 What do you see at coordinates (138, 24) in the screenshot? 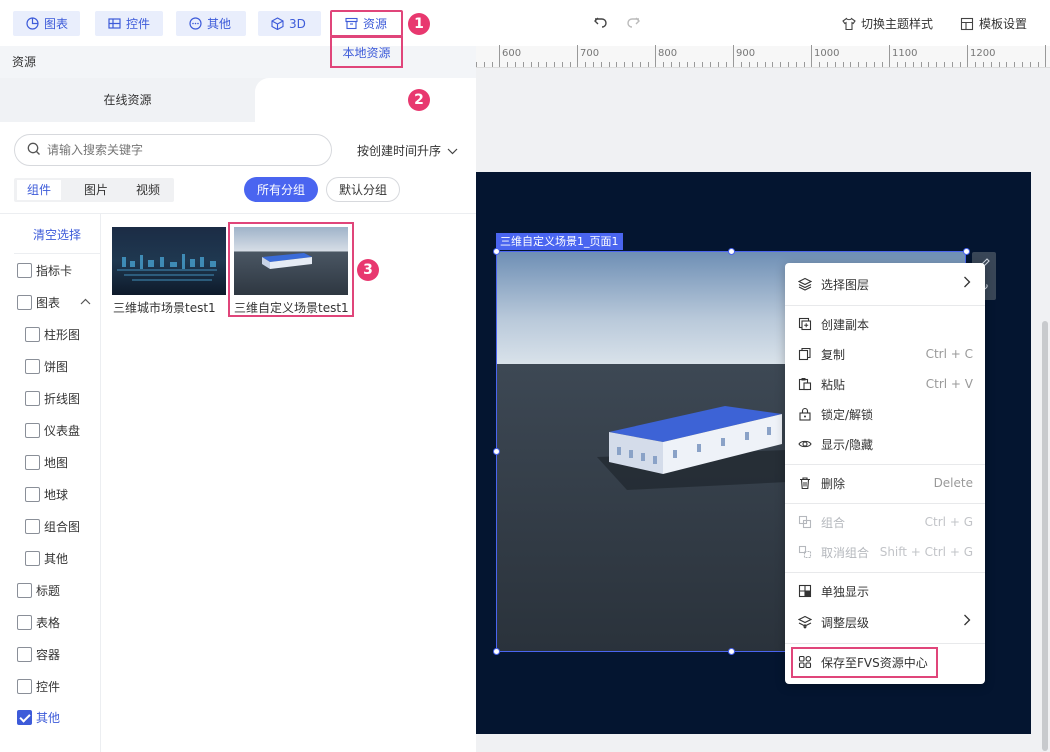
I see `widget-button-label: 控件` at bounding box center [138, 24].